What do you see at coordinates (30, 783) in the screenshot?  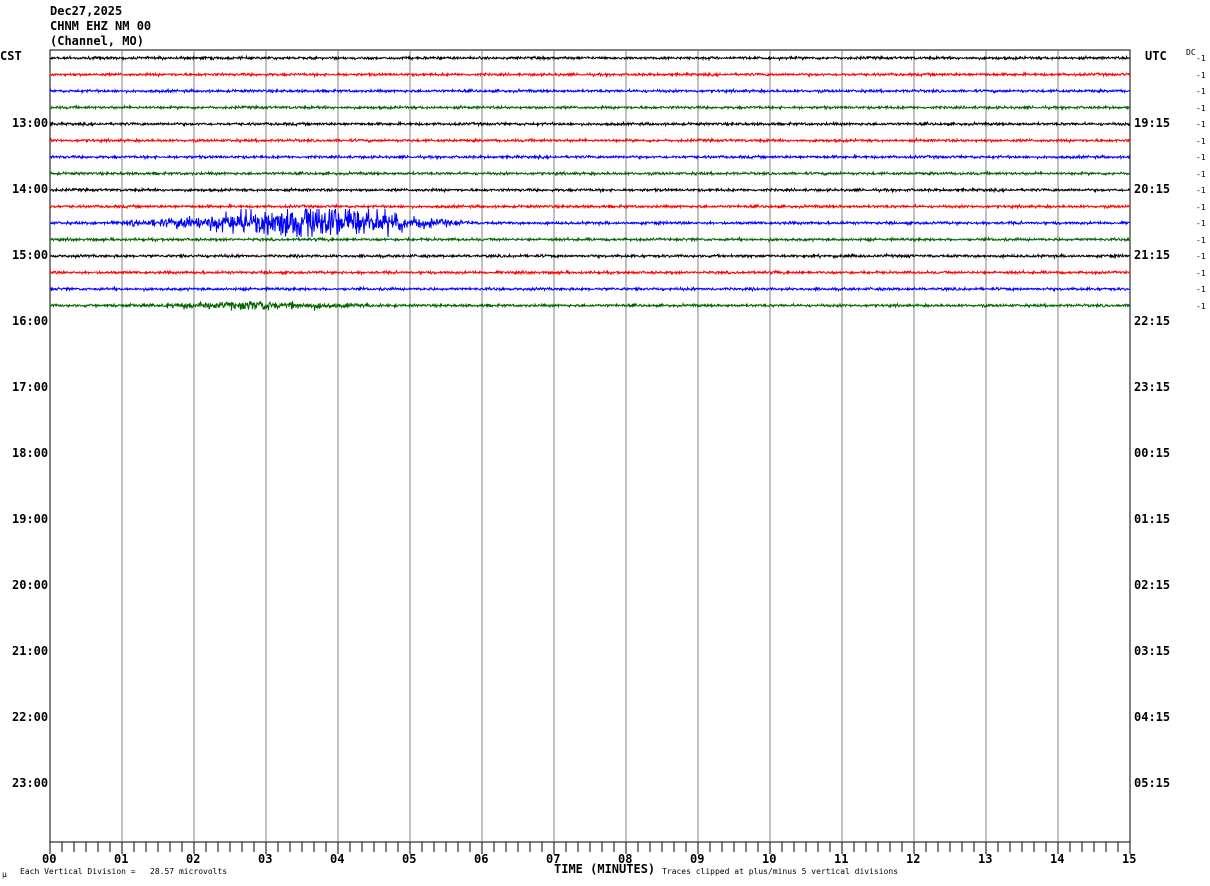 I see `left-hour-label: 23:00` at bounding box center [30, 783].